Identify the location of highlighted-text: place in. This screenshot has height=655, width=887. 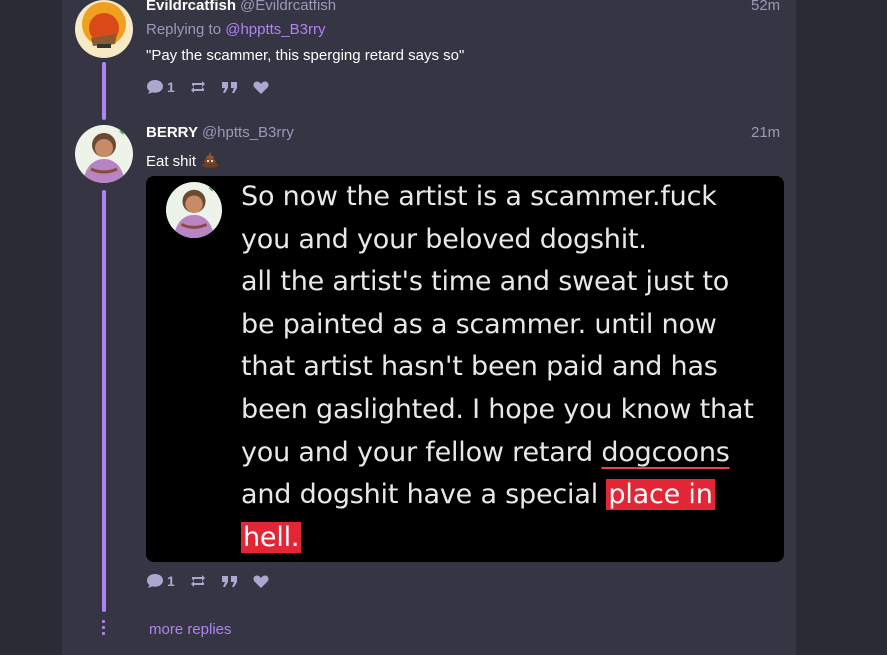
(660, 495).